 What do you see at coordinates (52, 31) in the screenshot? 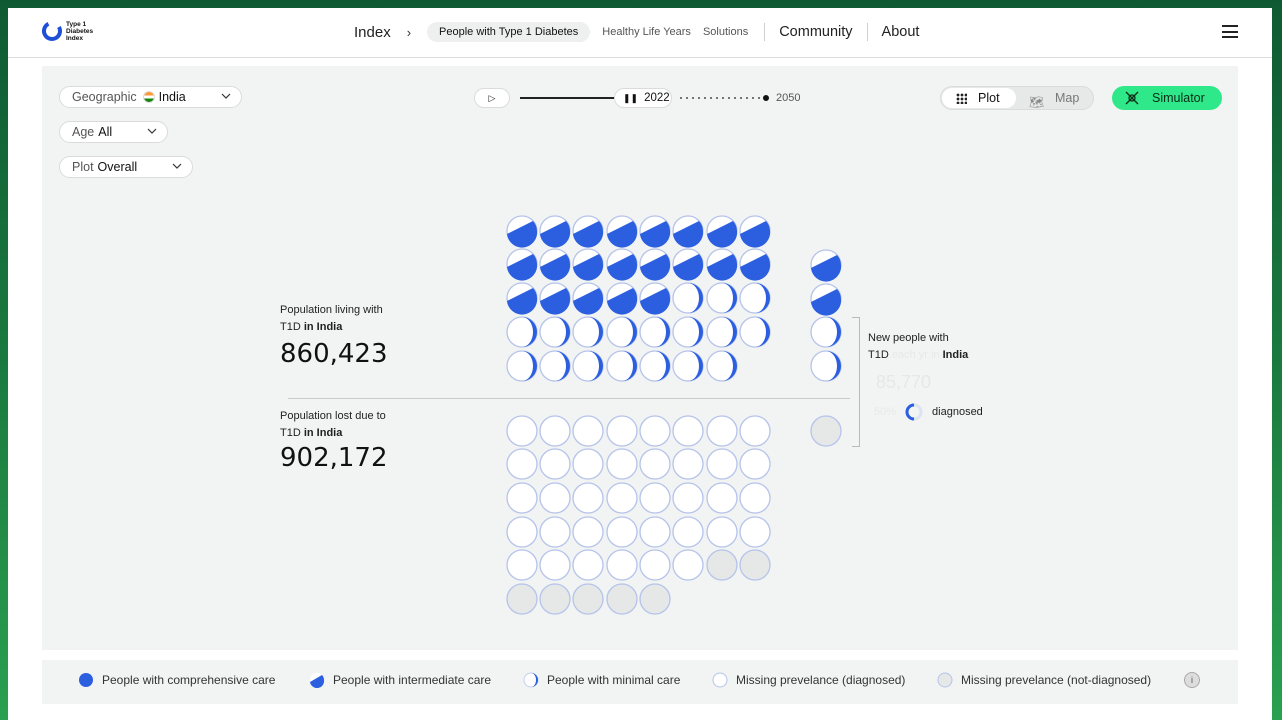
I see `logo-ring-icon` at bounding box center [52, 31].